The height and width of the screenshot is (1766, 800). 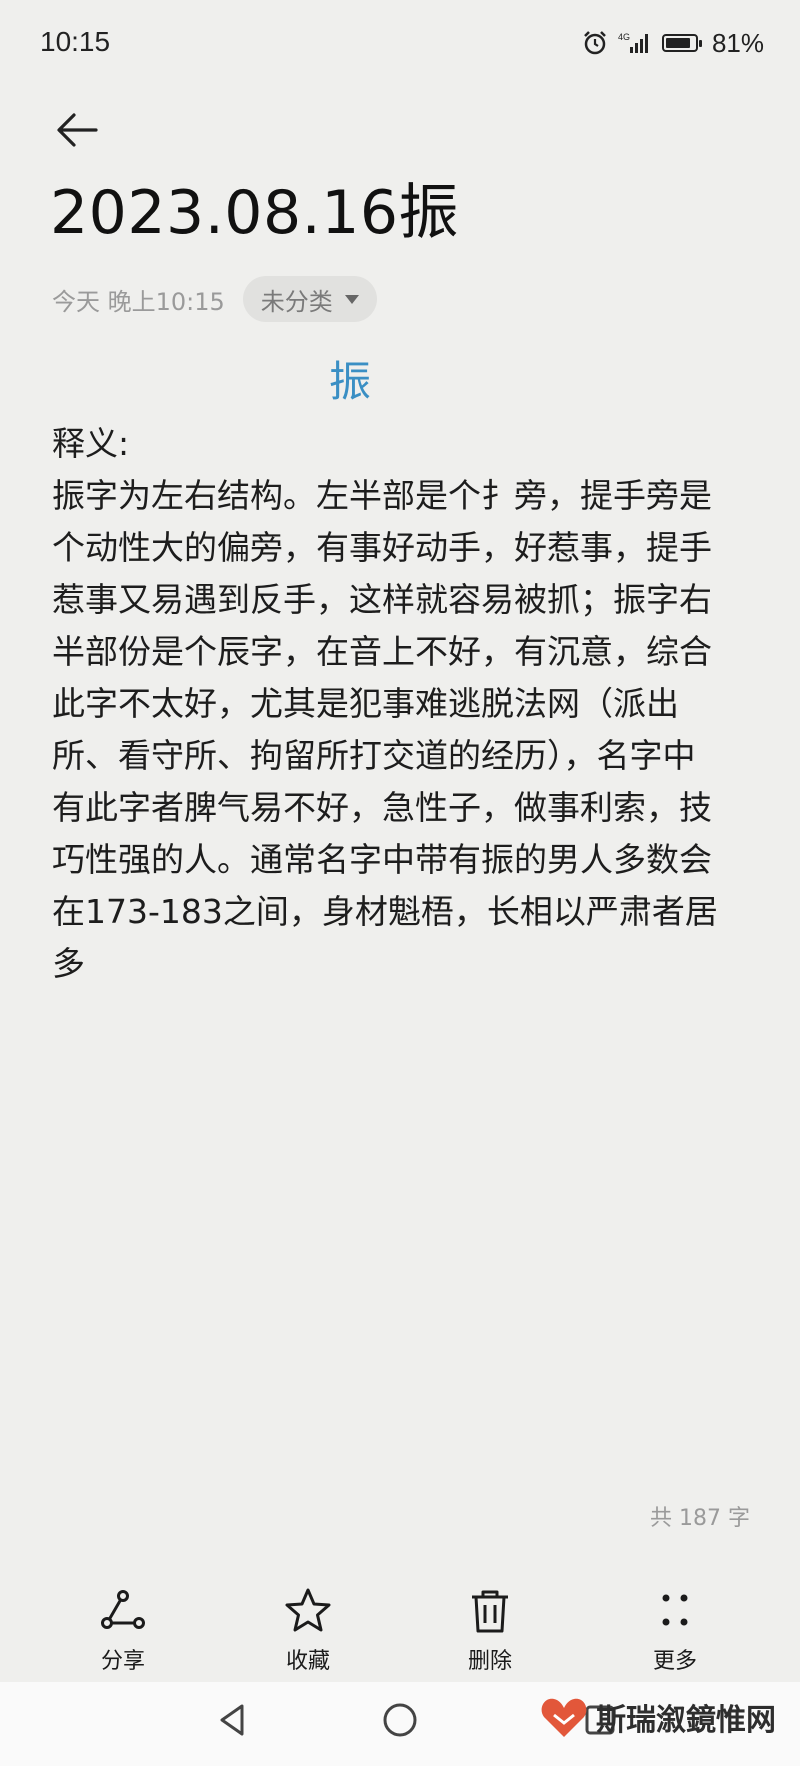 I want to click on battery-icon, so click(x=681, y=43).